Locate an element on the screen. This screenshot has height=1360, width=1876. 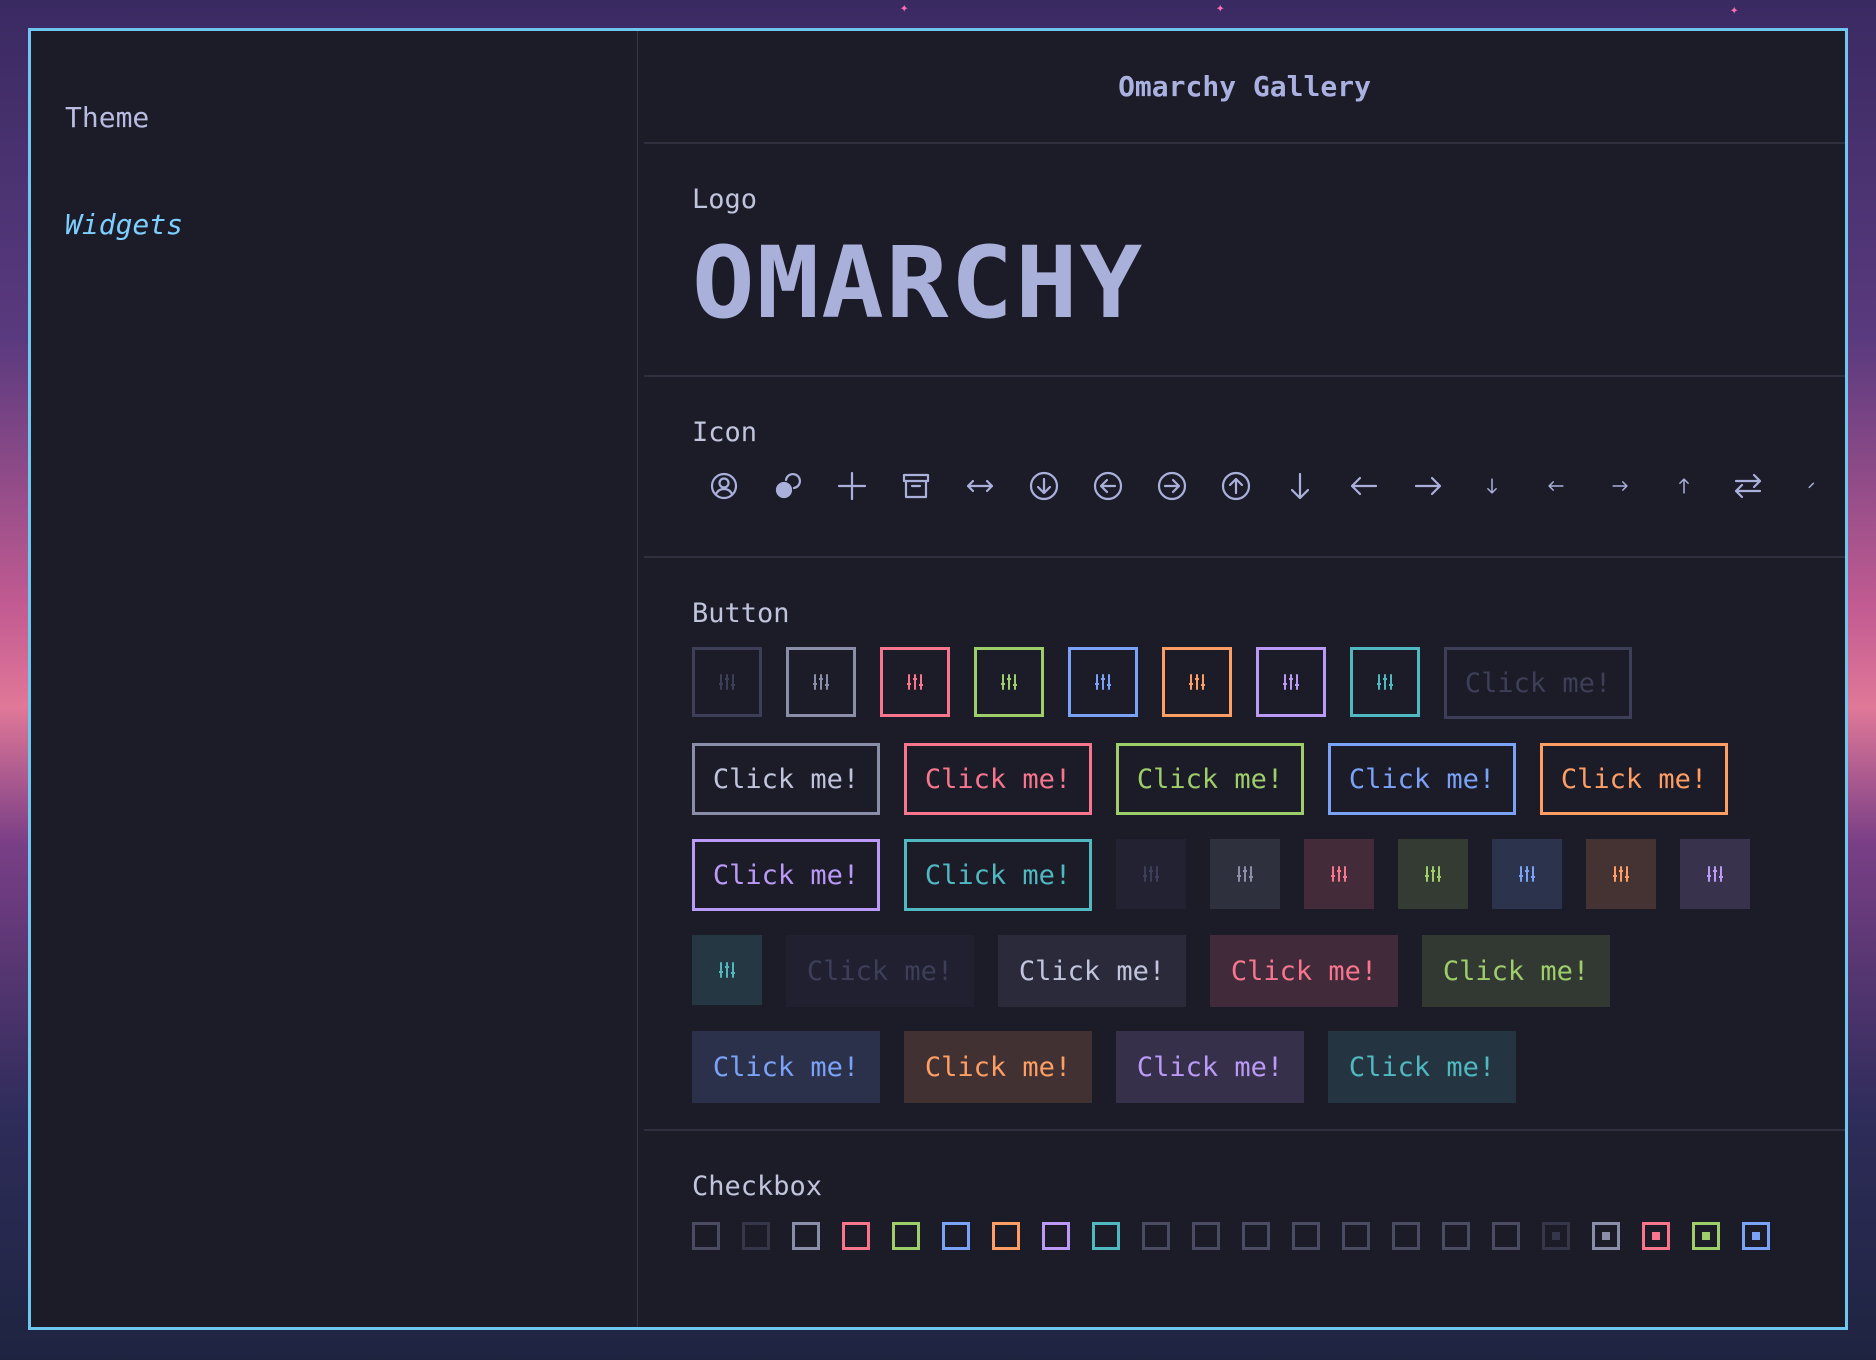
swap-icon is located at coordinates (1748, 486).